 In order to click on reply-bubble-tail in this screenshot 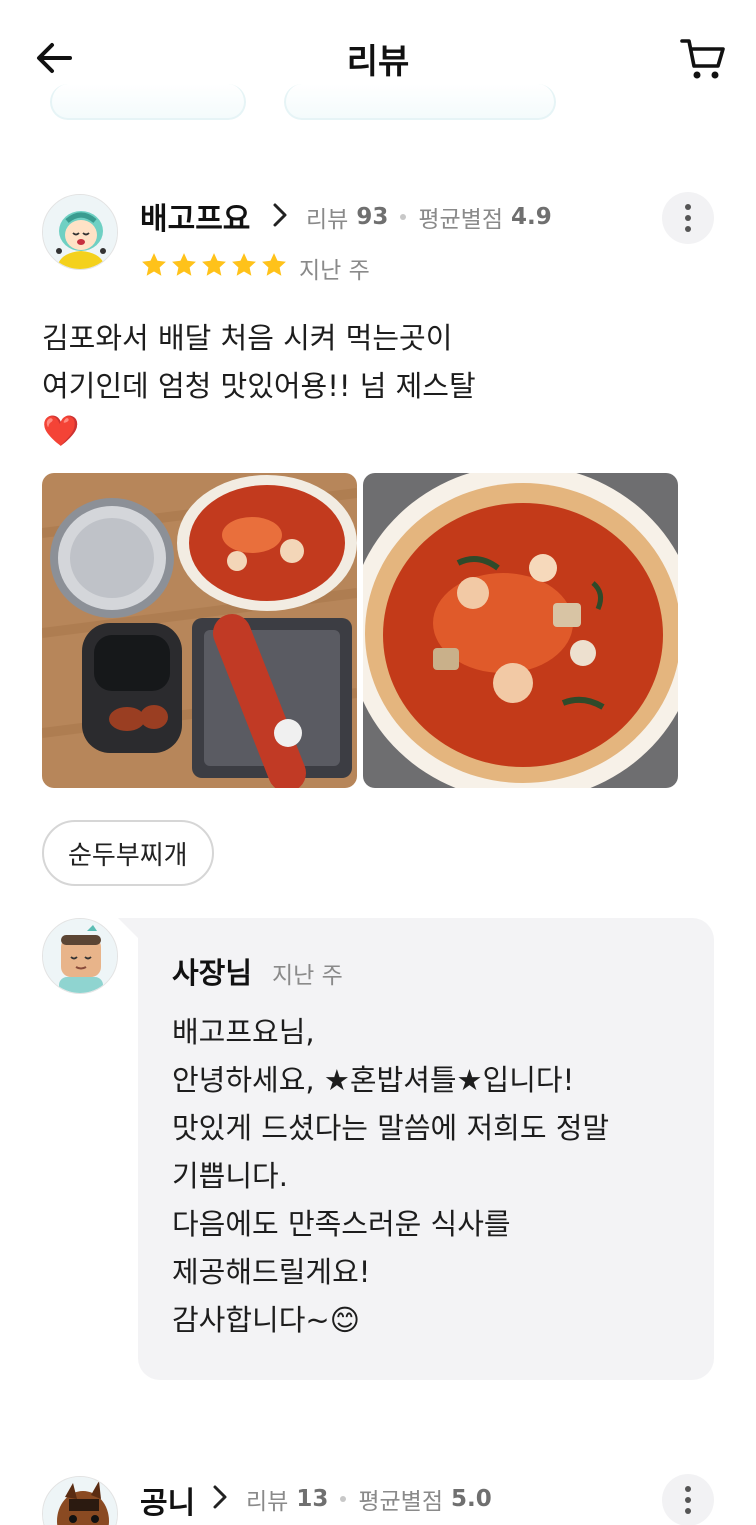, I will do `click(129, 929)`.